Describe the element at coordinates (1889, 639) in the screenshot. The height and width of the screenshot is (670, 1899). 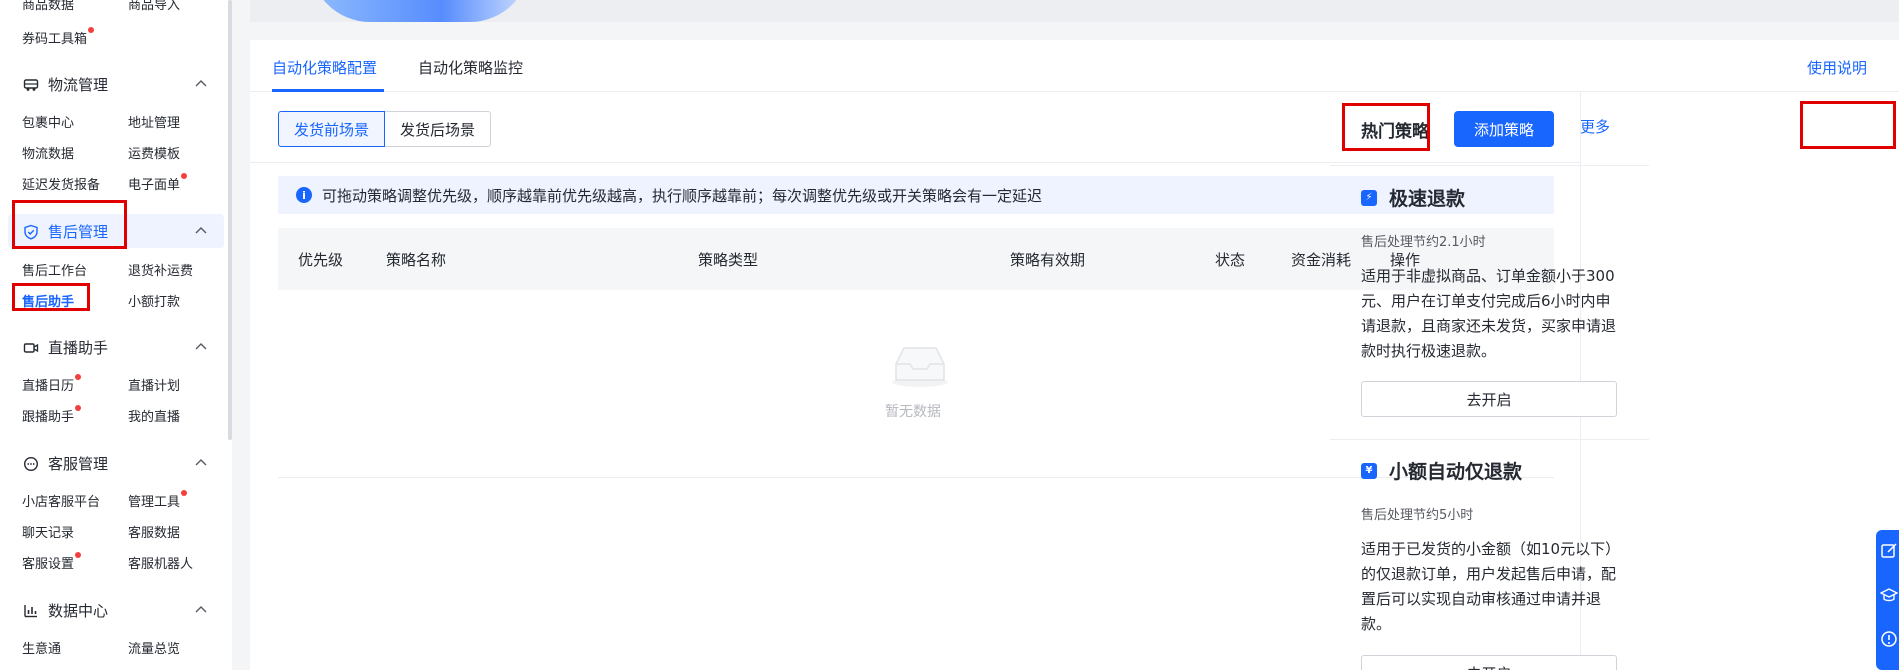
I see `alert-circle-icon` at that location.